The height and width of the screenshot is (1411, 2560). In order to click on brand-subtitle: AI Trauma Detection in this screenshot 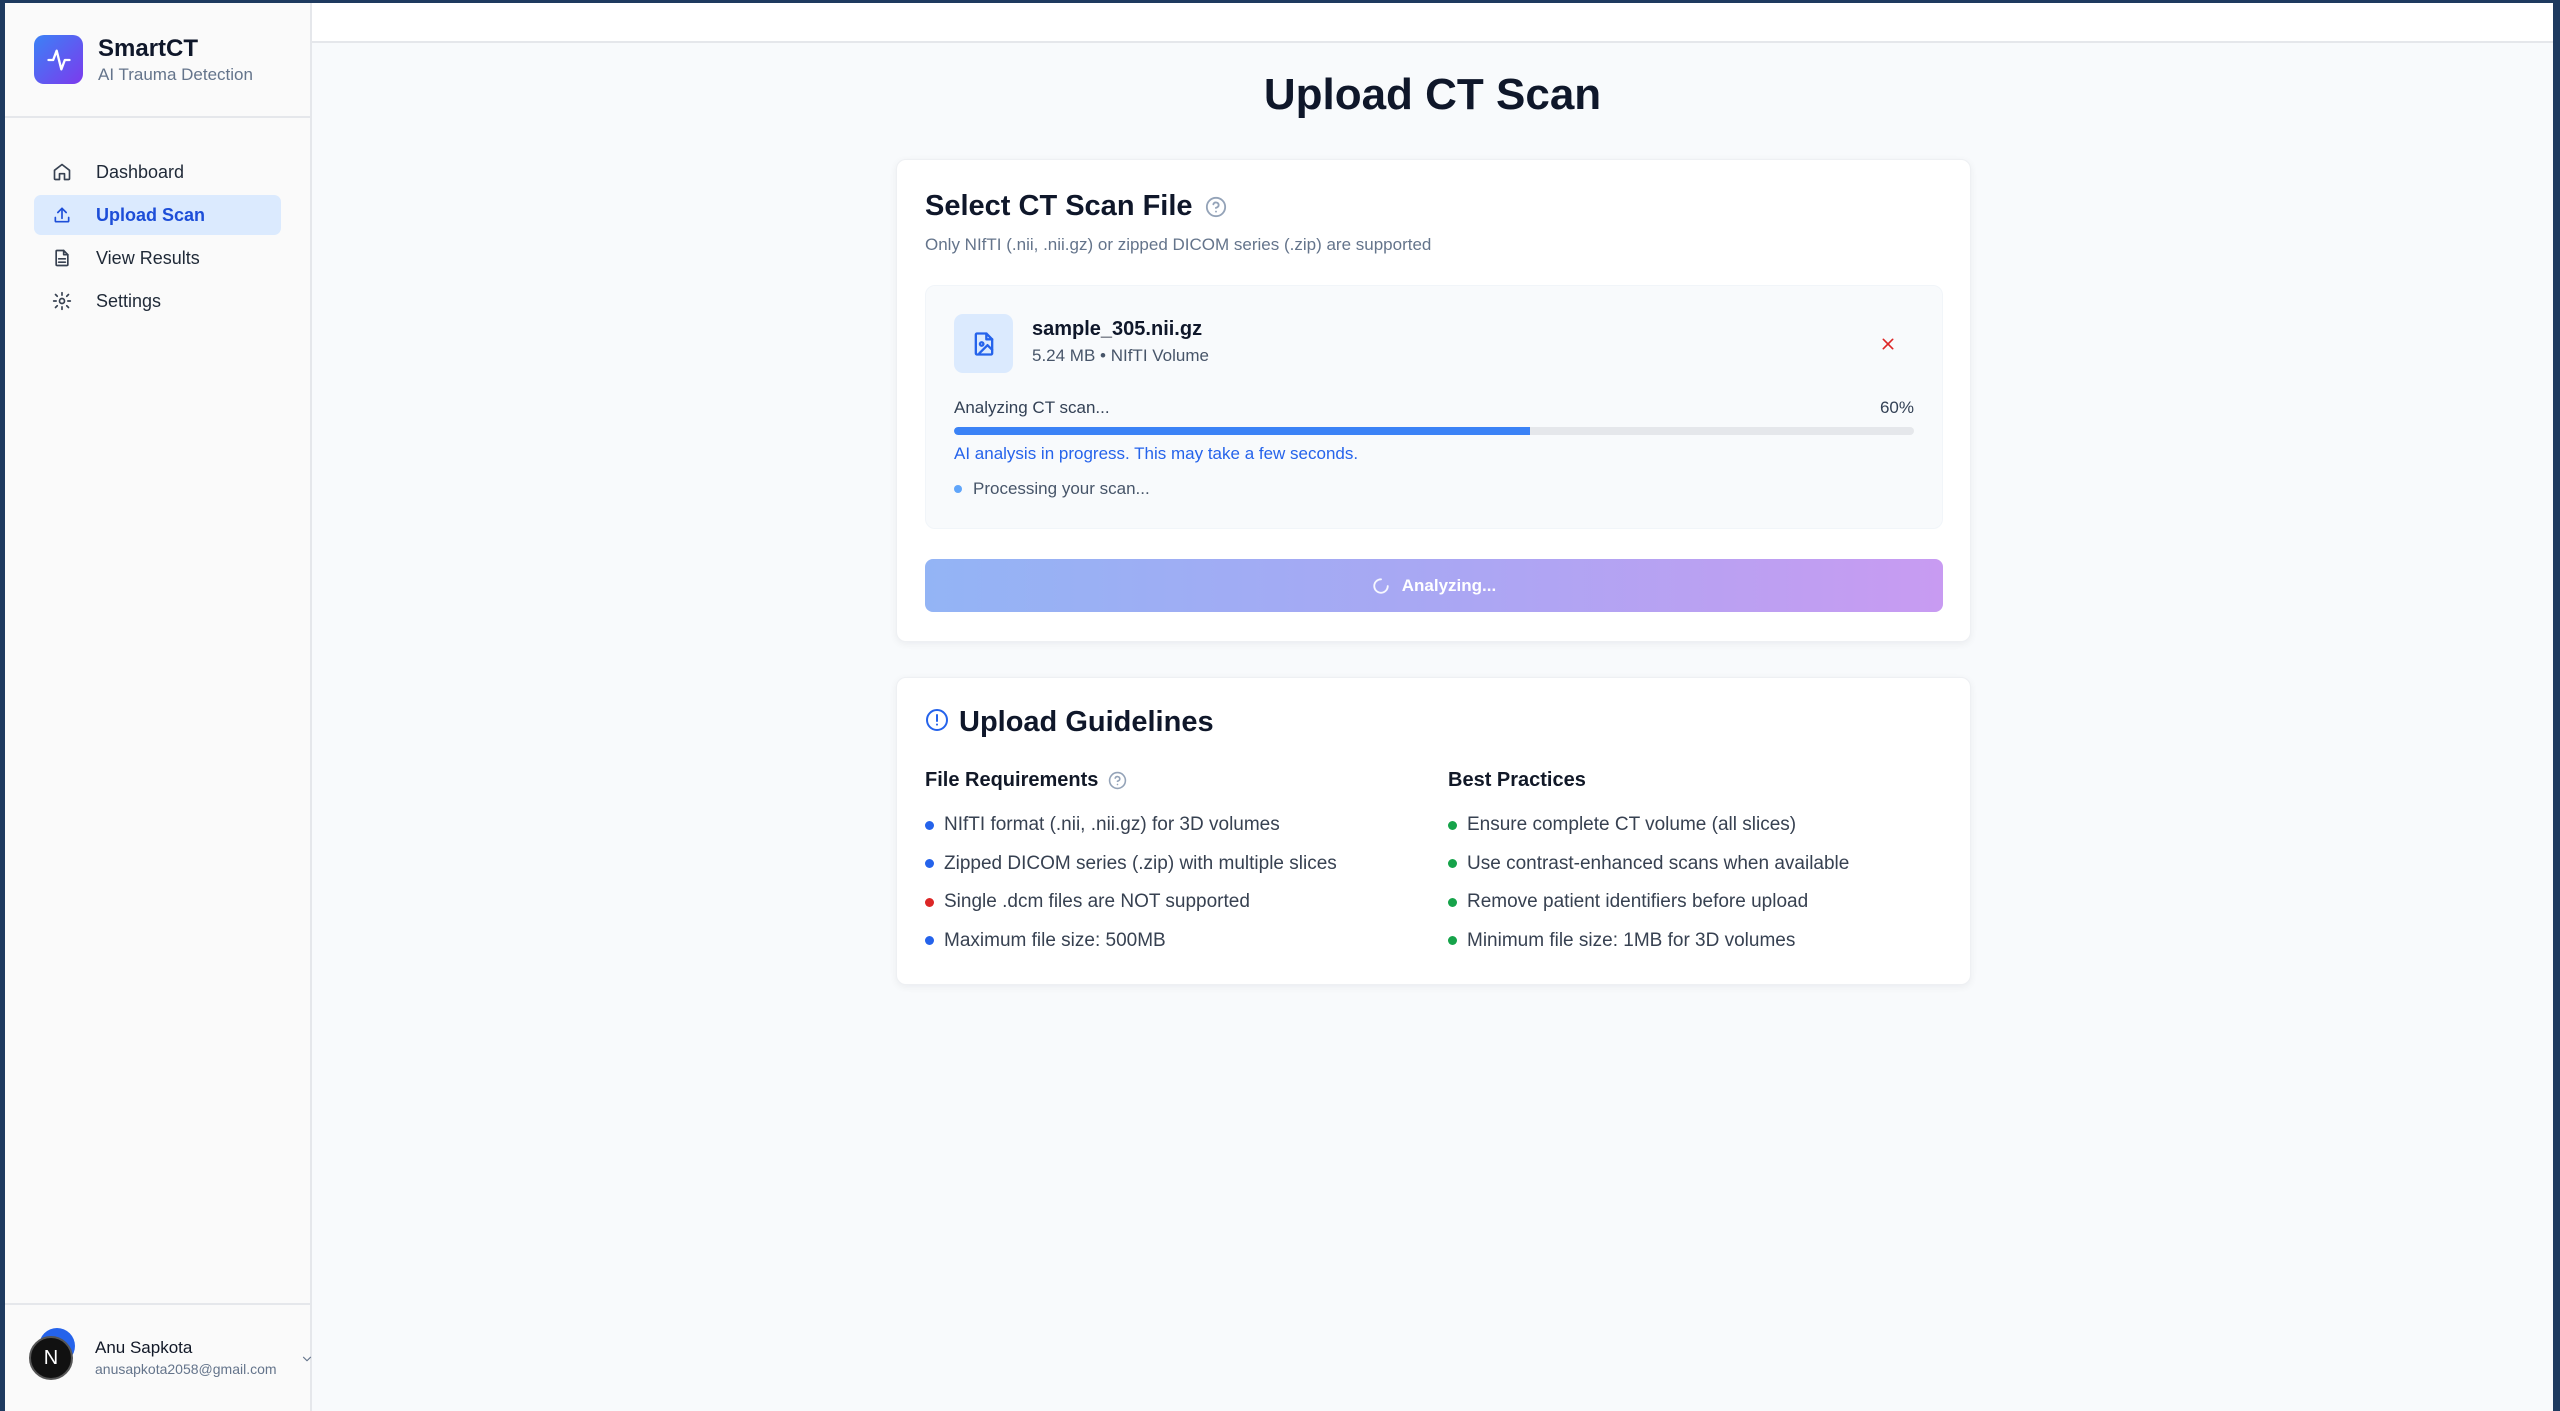, I will do `click(175, 74)`.